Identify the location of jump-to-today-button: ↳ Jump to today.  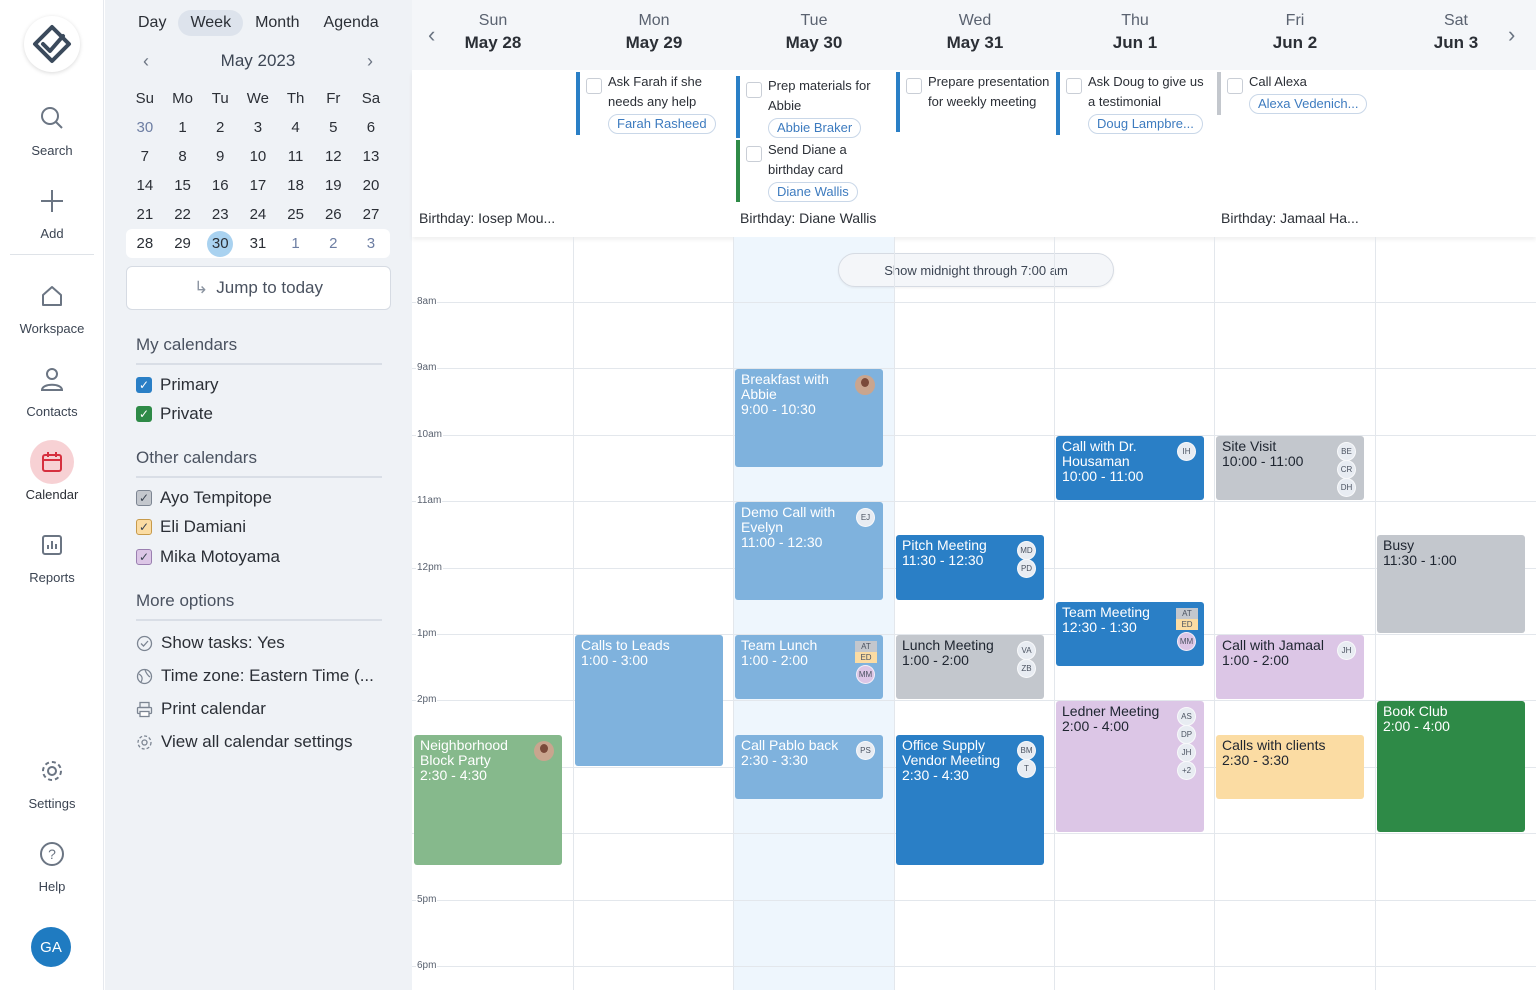
(258, 288).